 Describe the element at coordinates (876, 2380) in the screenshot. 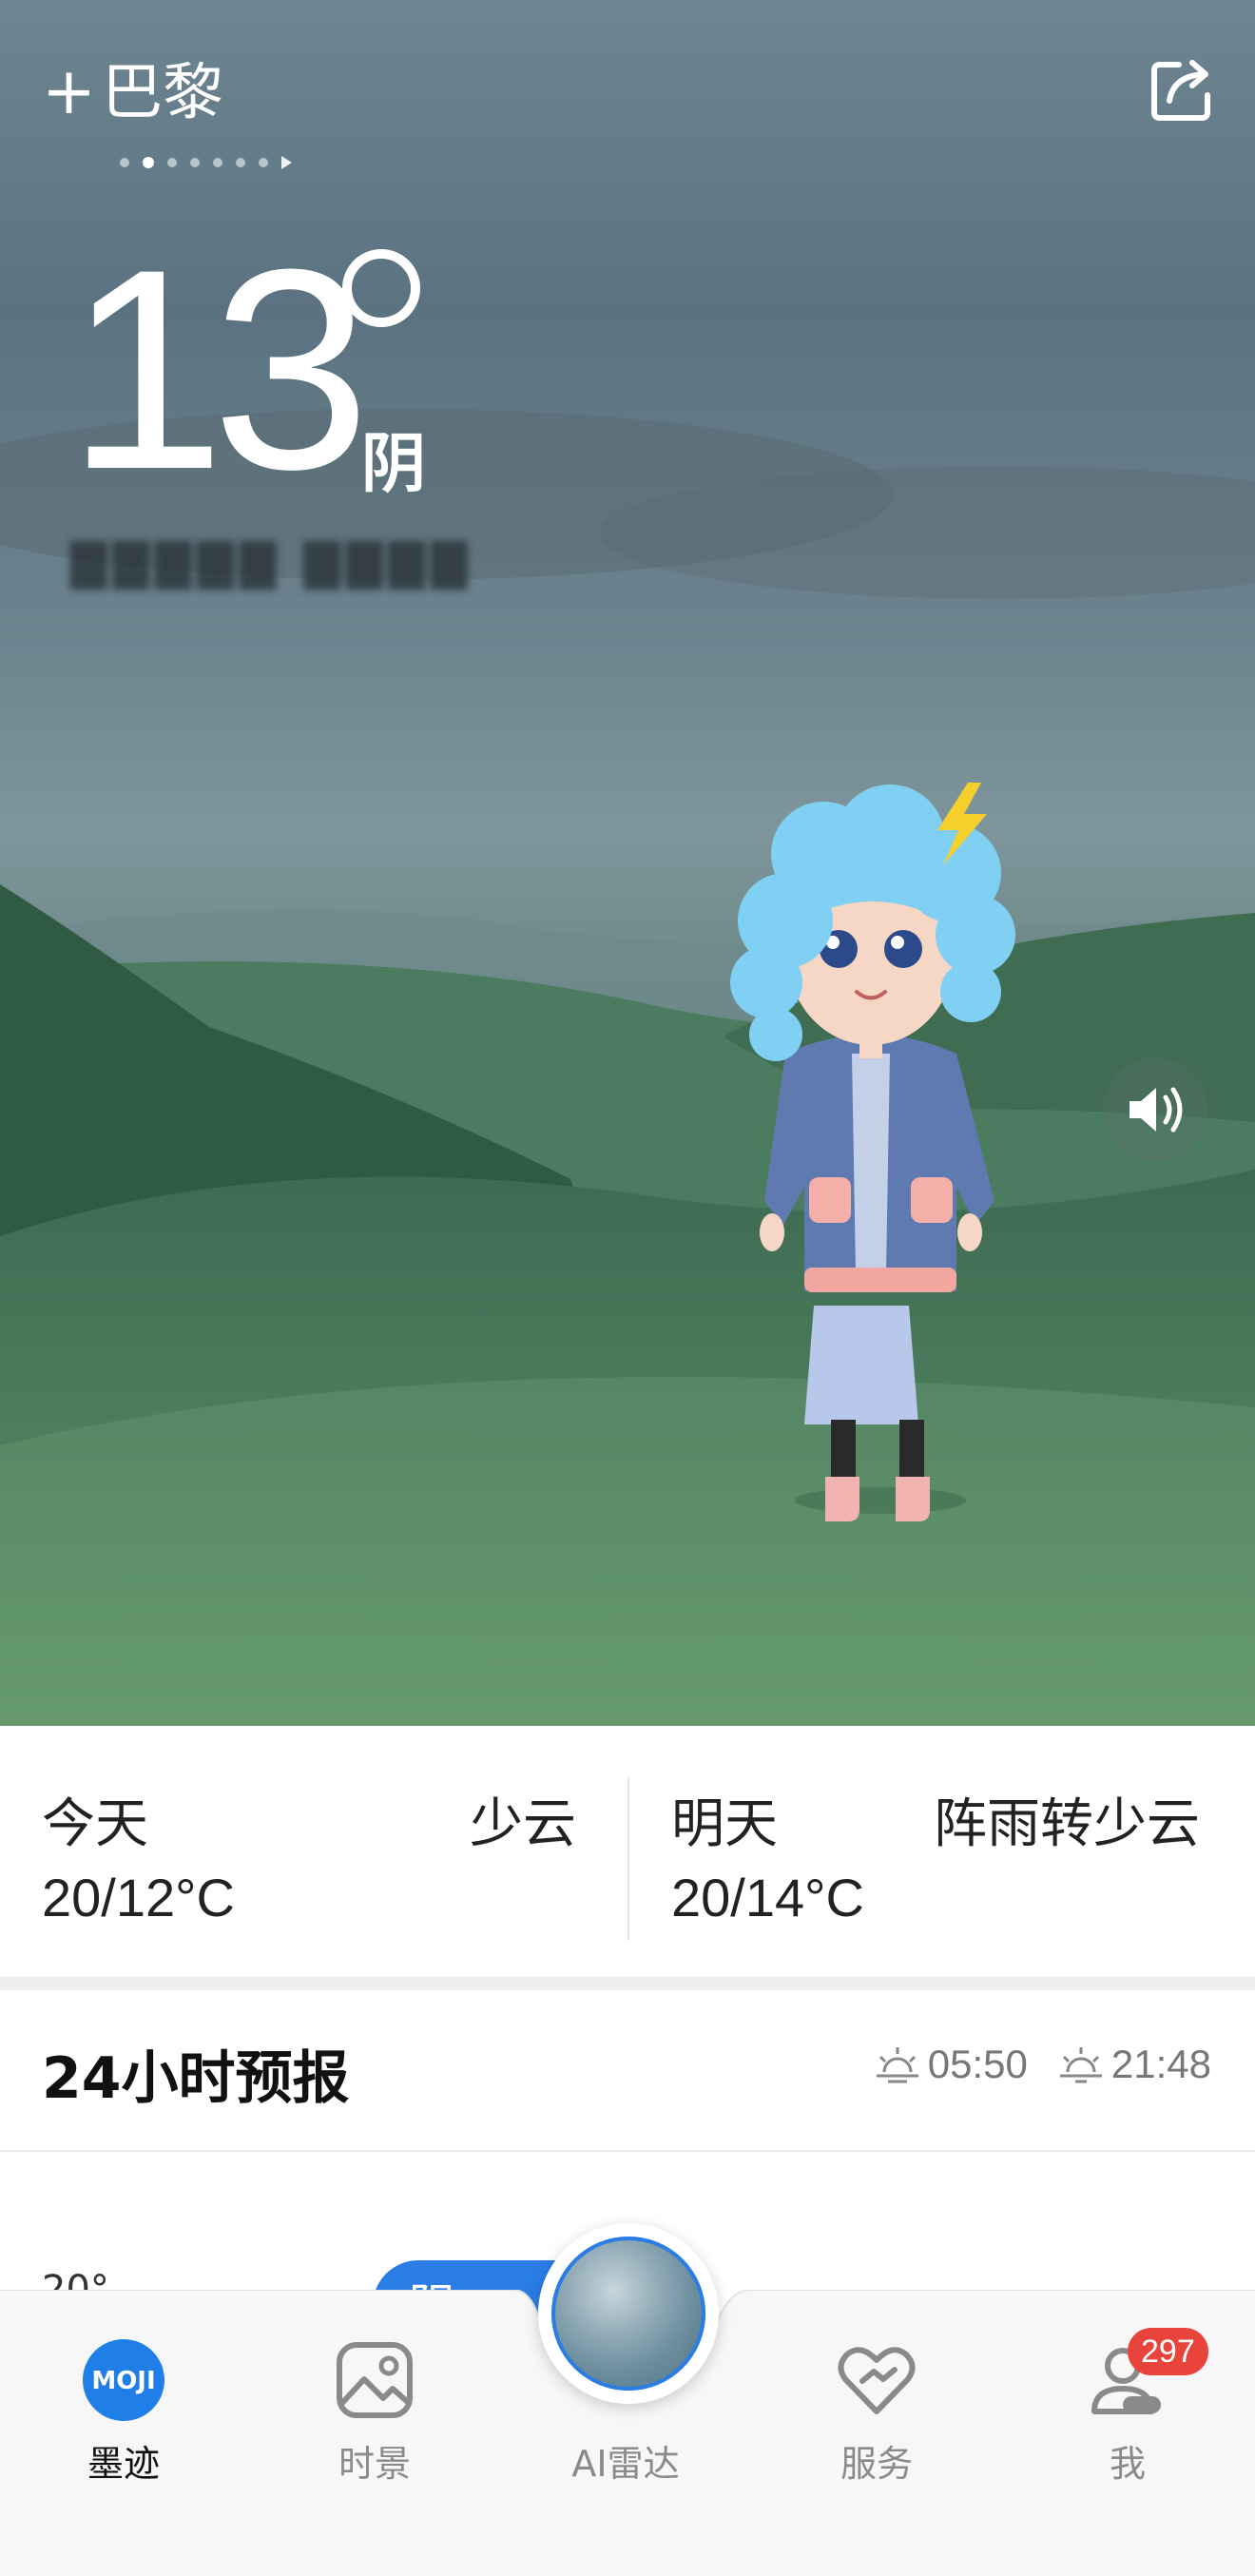

I see `service-heart-icon` at that location.